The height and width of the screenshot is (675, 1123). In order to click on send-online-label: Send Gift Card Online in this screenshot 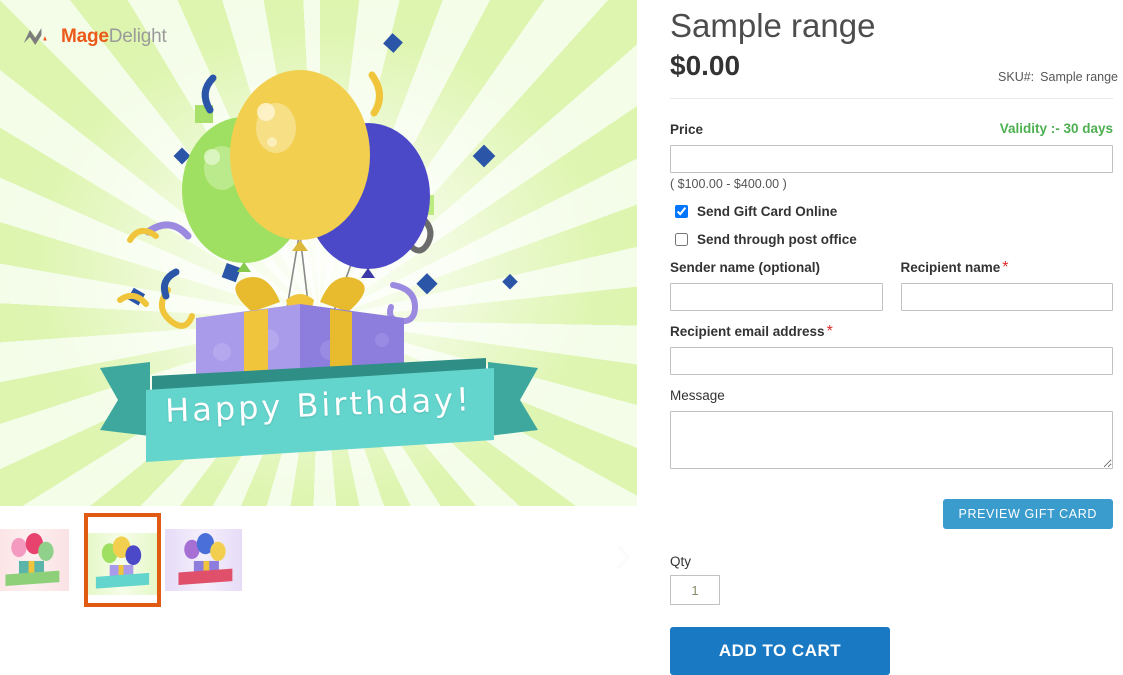, I will do `click(767, 211)`.